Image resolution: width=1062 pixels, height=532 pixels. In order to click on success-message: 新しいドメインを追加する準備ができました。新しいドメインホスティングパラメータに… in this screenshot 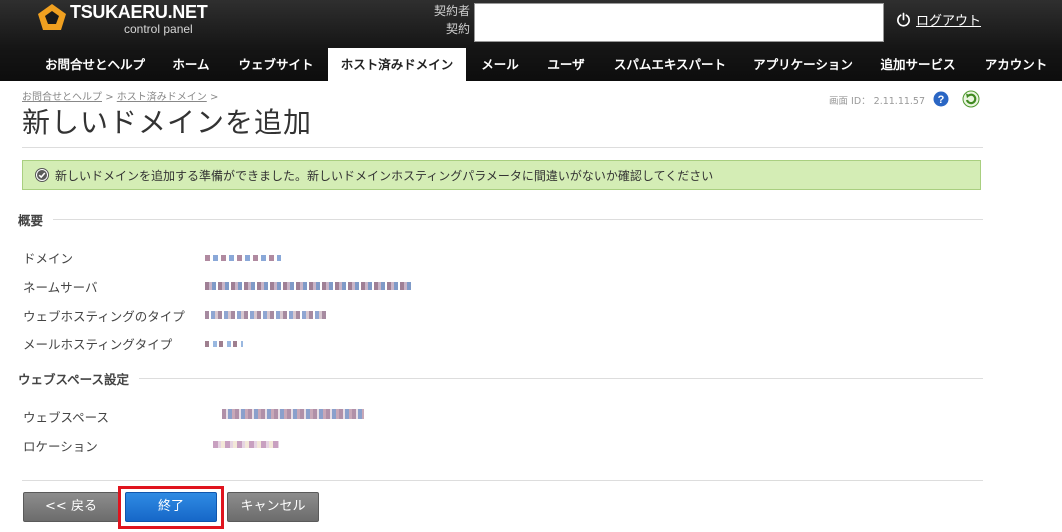, I will do `click(501, 175)`.